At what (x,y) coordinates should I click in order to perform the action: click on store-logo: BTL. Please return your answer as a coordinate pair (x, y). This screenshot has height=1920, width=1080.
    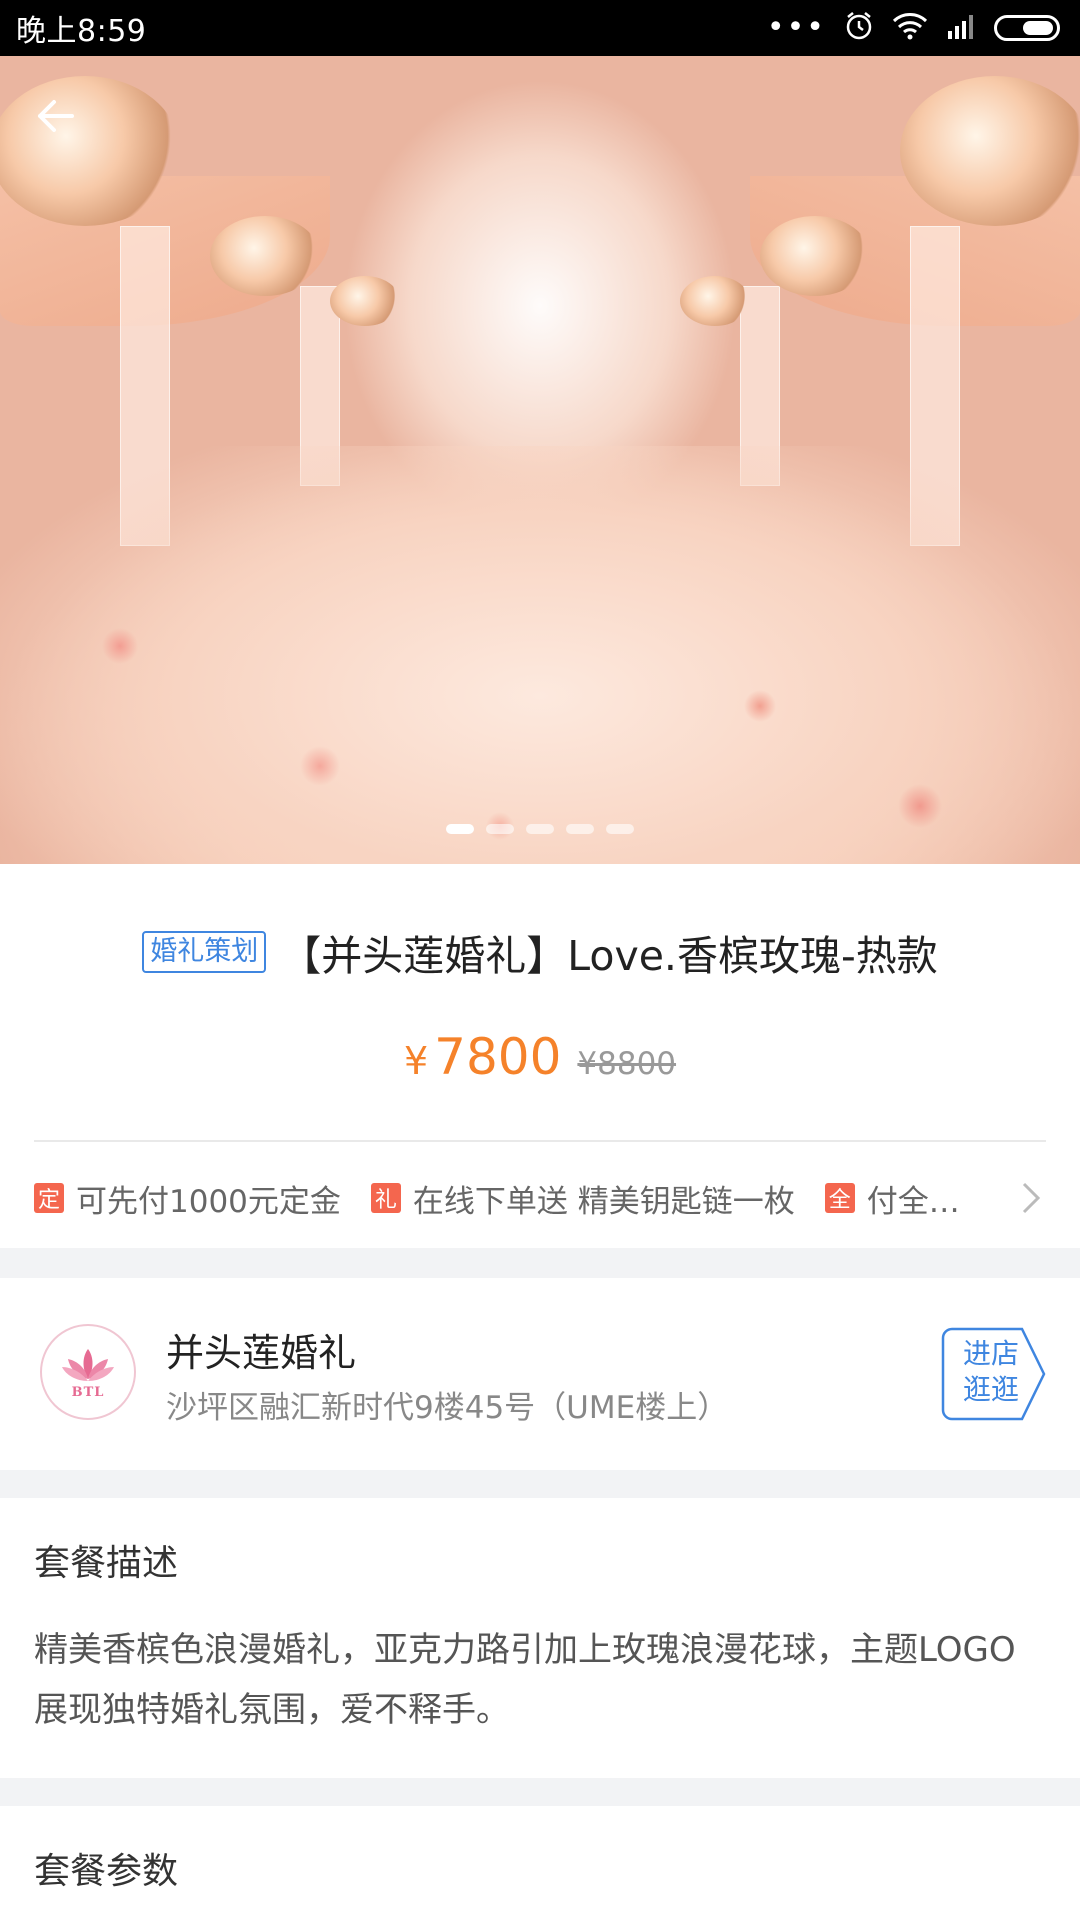
    Looking at the image, I should click on (88, 1372).